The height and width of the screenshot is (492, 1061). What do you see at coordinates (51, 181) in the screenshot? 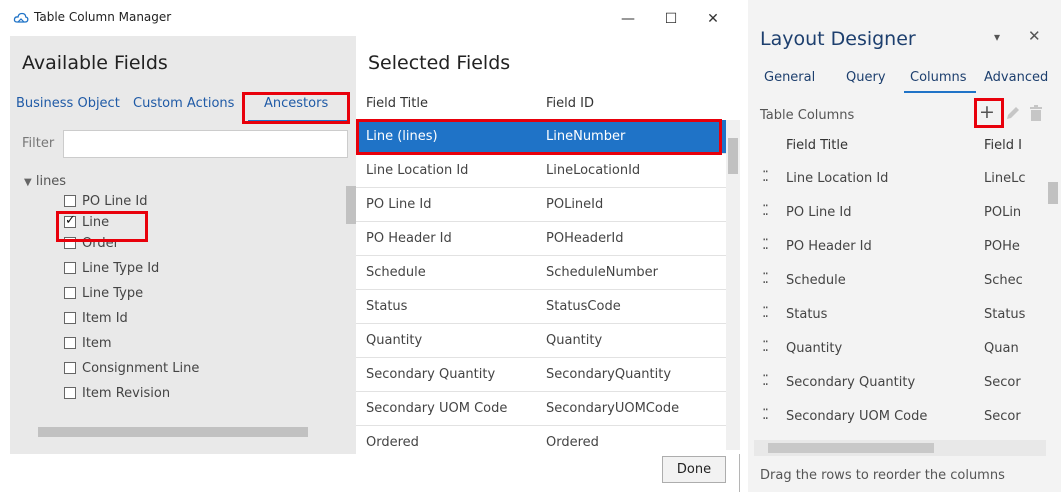
I see `tree-node-label: lines` at bounding box center [51, 181].